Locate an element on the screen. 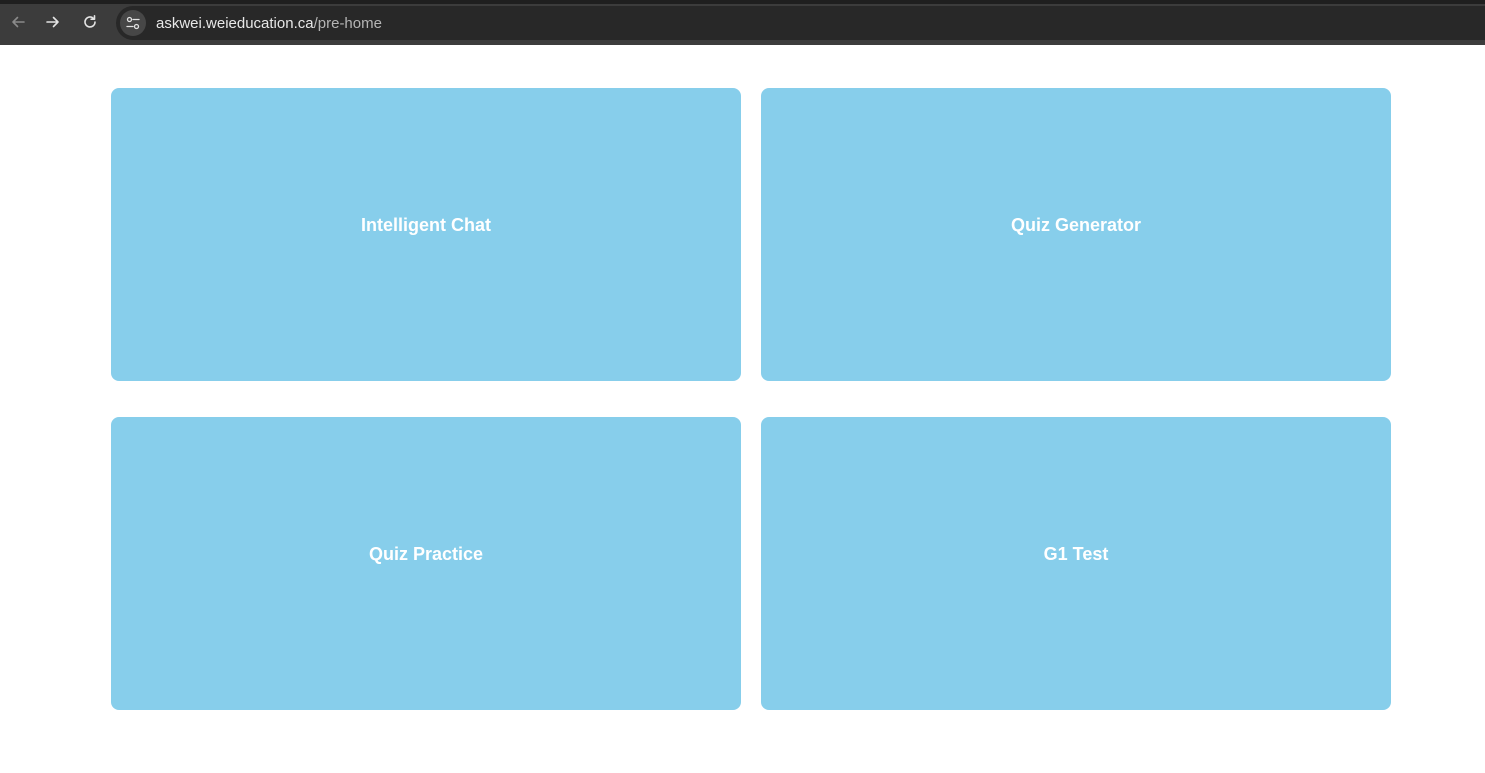 The height and width of the screenshot is (773, 1485). back-button is located at coordinates (18, 22).